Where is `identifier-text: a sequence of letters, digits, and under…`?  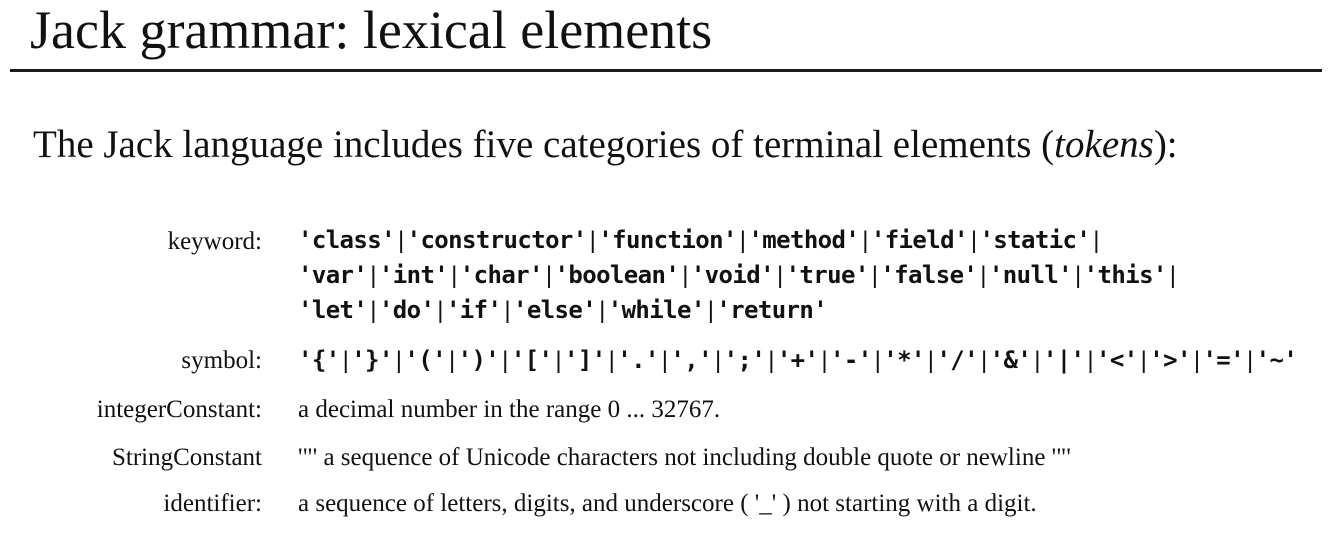
identifier-text: a sequence of letters, digits, and under… is located at coordinates (667, 503).